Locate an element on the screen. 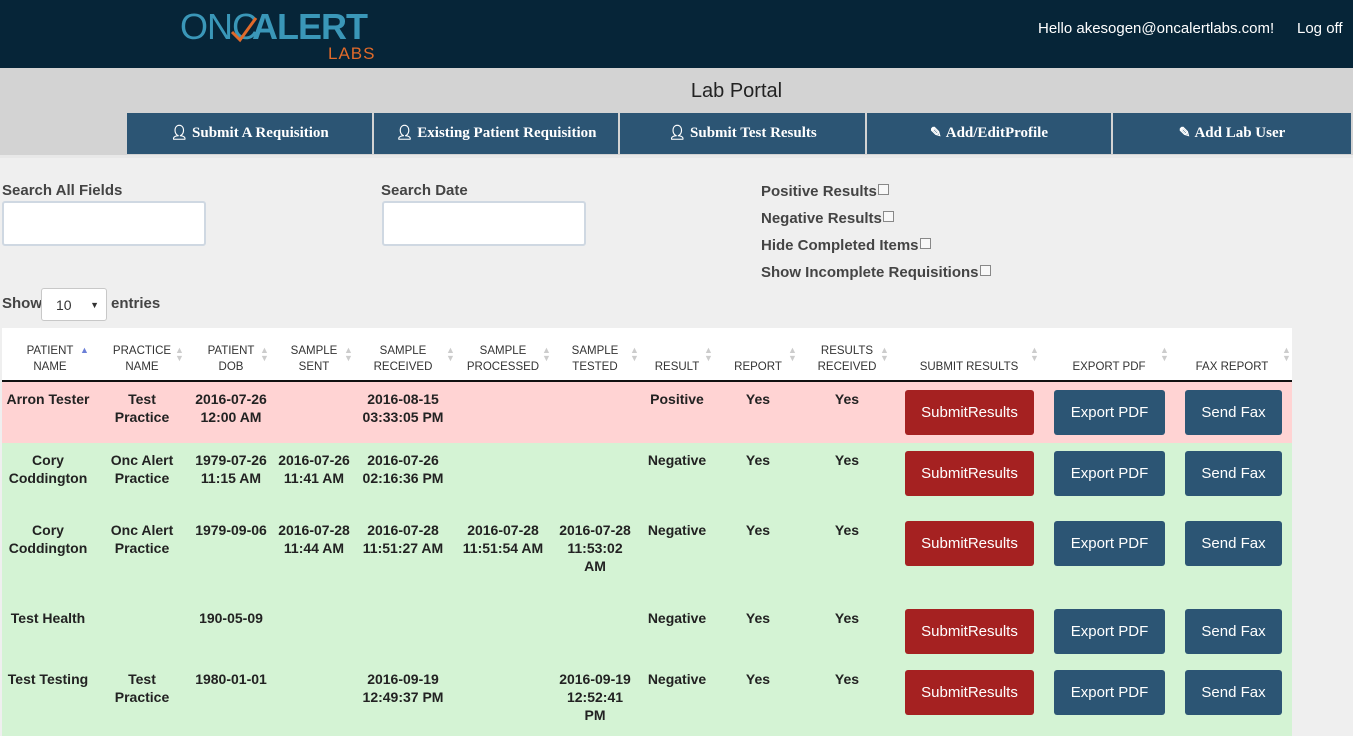  col-patient-name: PATIENT NAME is located at coordinates (50, 354).